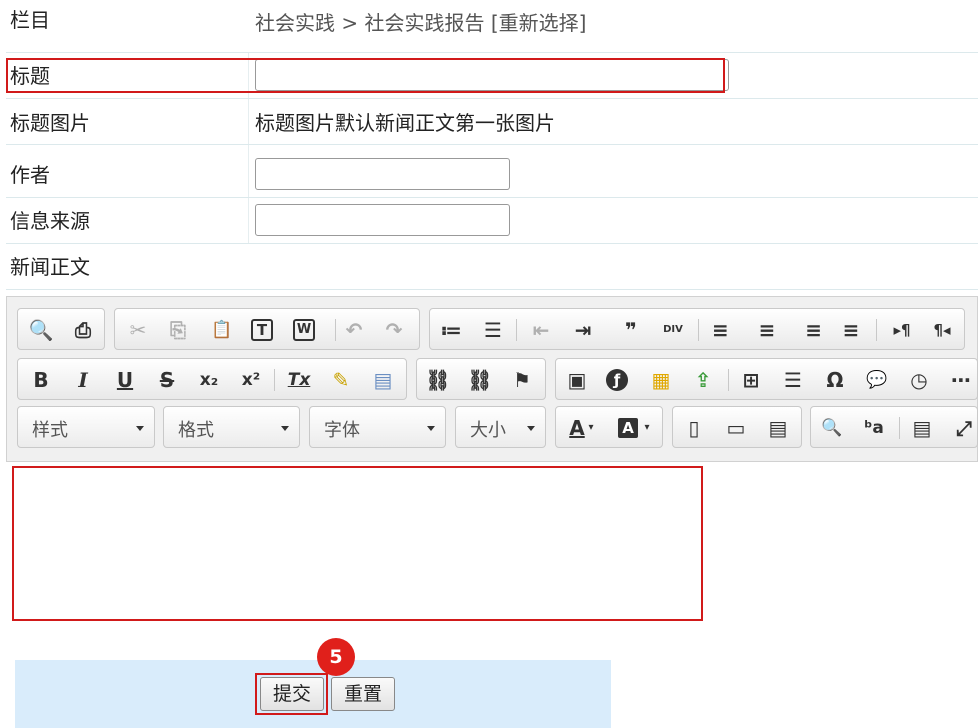 This screenshot has height=728, width=978. I want to click on column-label: 栏目, so click(30, 20).